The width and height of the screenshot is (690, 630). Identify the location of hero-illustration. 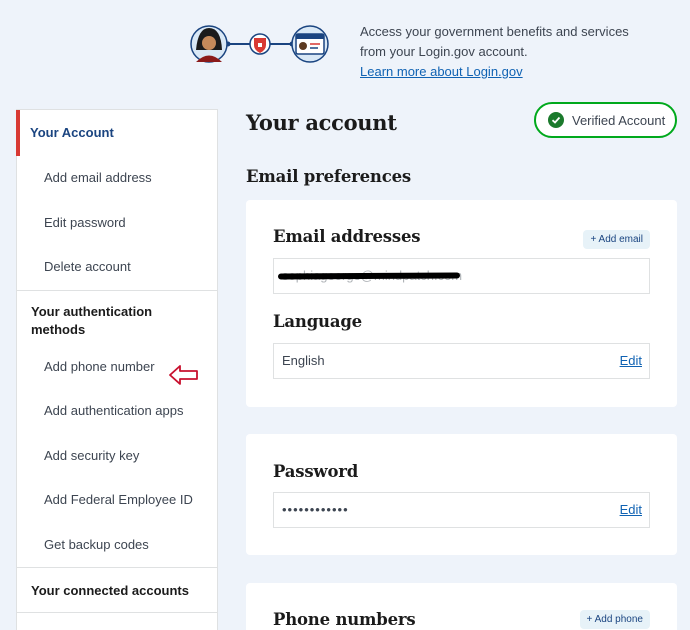
(260, 44).